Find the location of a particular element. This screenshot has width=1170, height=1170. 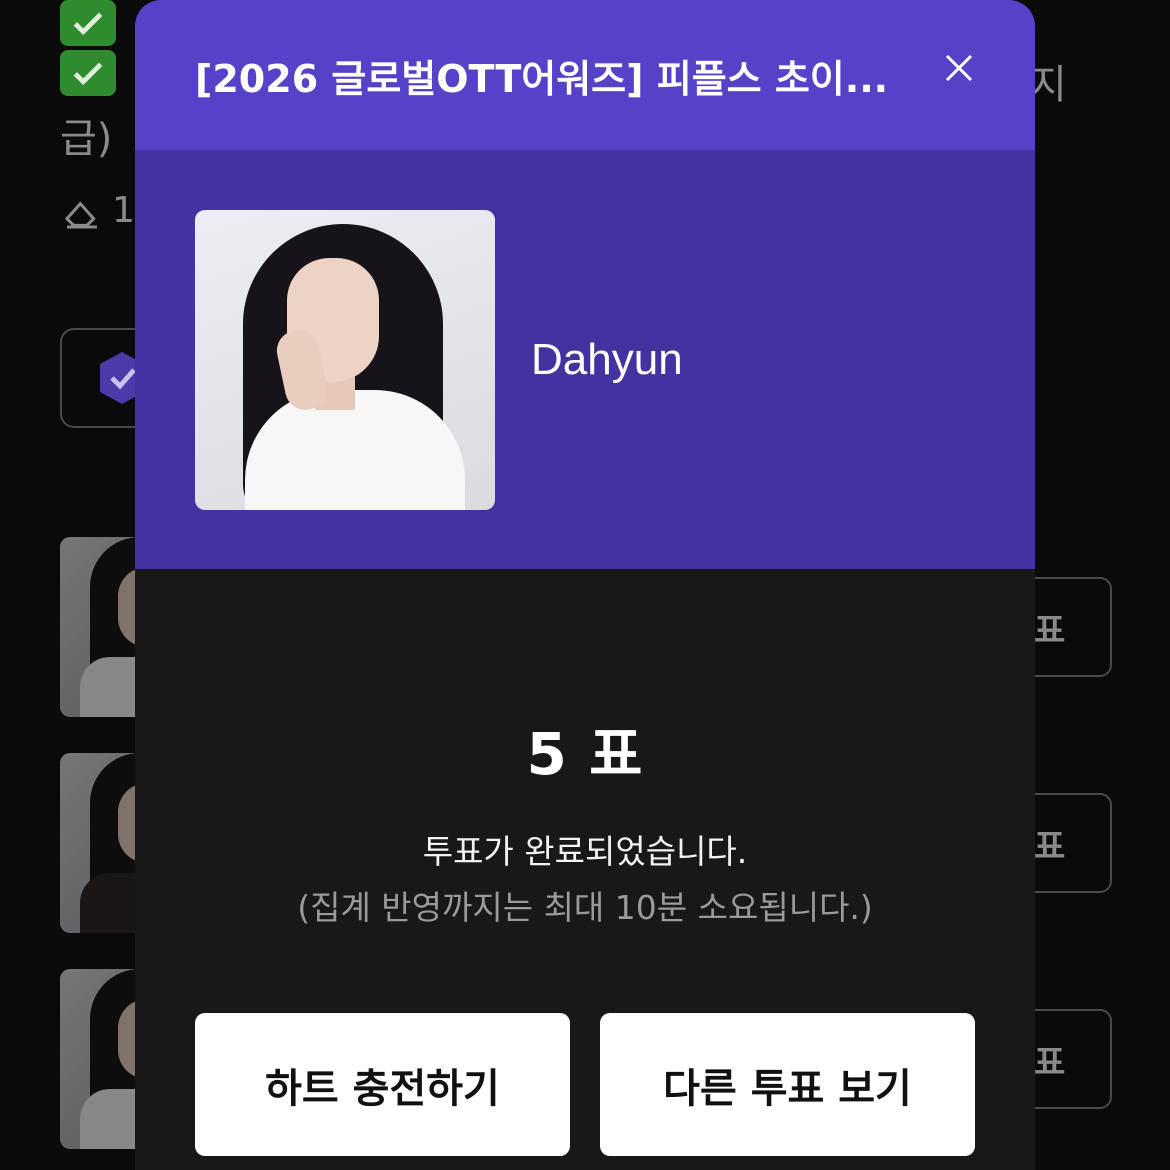

candidate-name: Dahyun is located at coordinates (607, 359).